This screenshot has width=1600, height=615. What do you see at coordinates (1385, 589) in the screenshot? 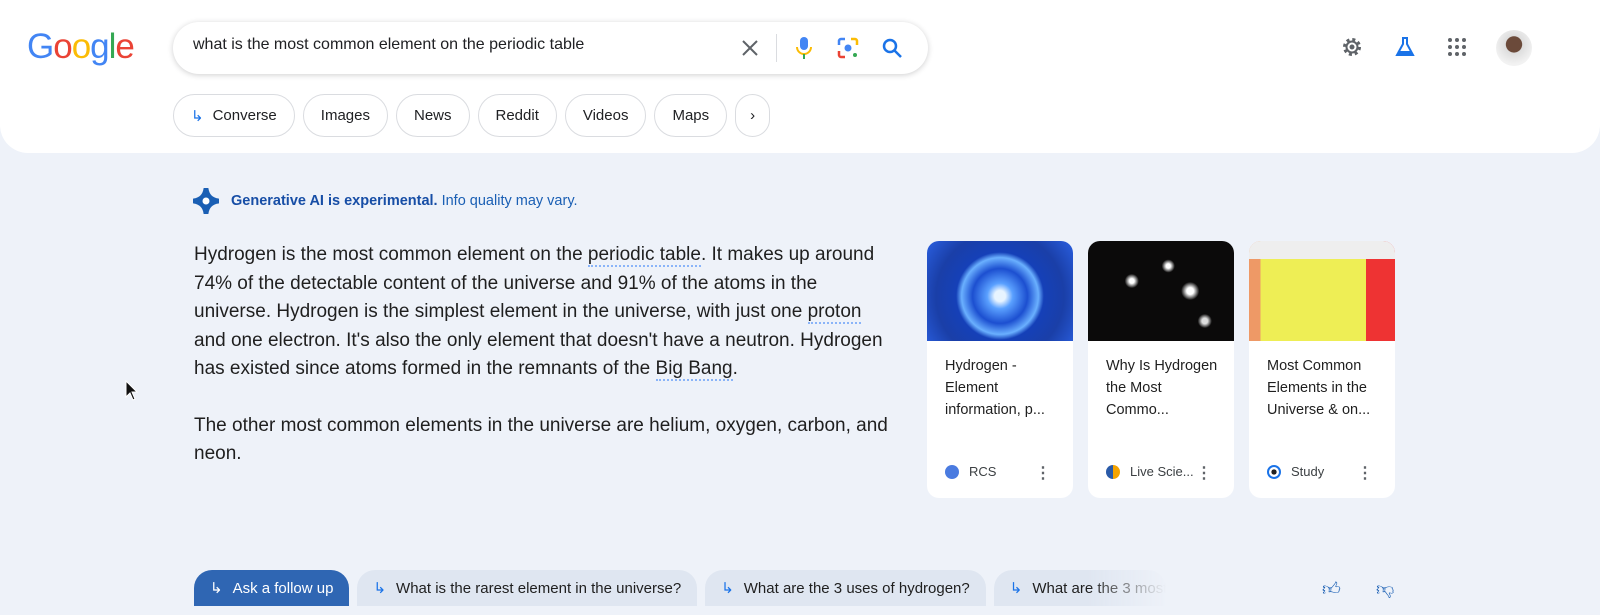
I see `thumbs-down-icon: 👎︎` at bounding box center [1385, 589].